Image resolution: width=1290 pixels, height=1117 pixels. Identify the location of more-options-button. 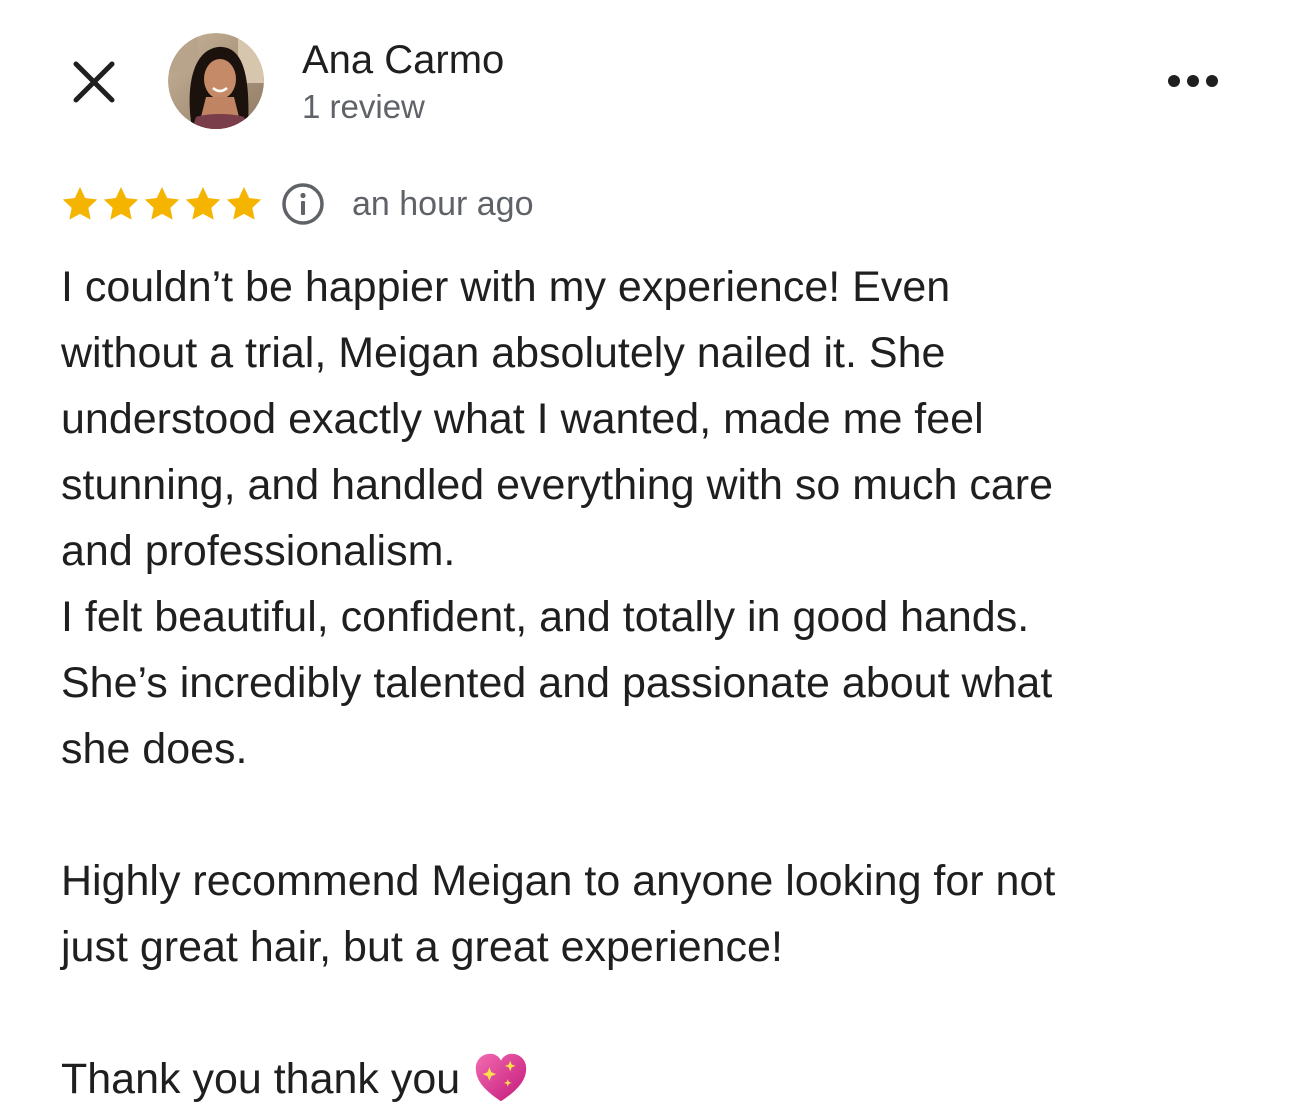
(1193, 81).